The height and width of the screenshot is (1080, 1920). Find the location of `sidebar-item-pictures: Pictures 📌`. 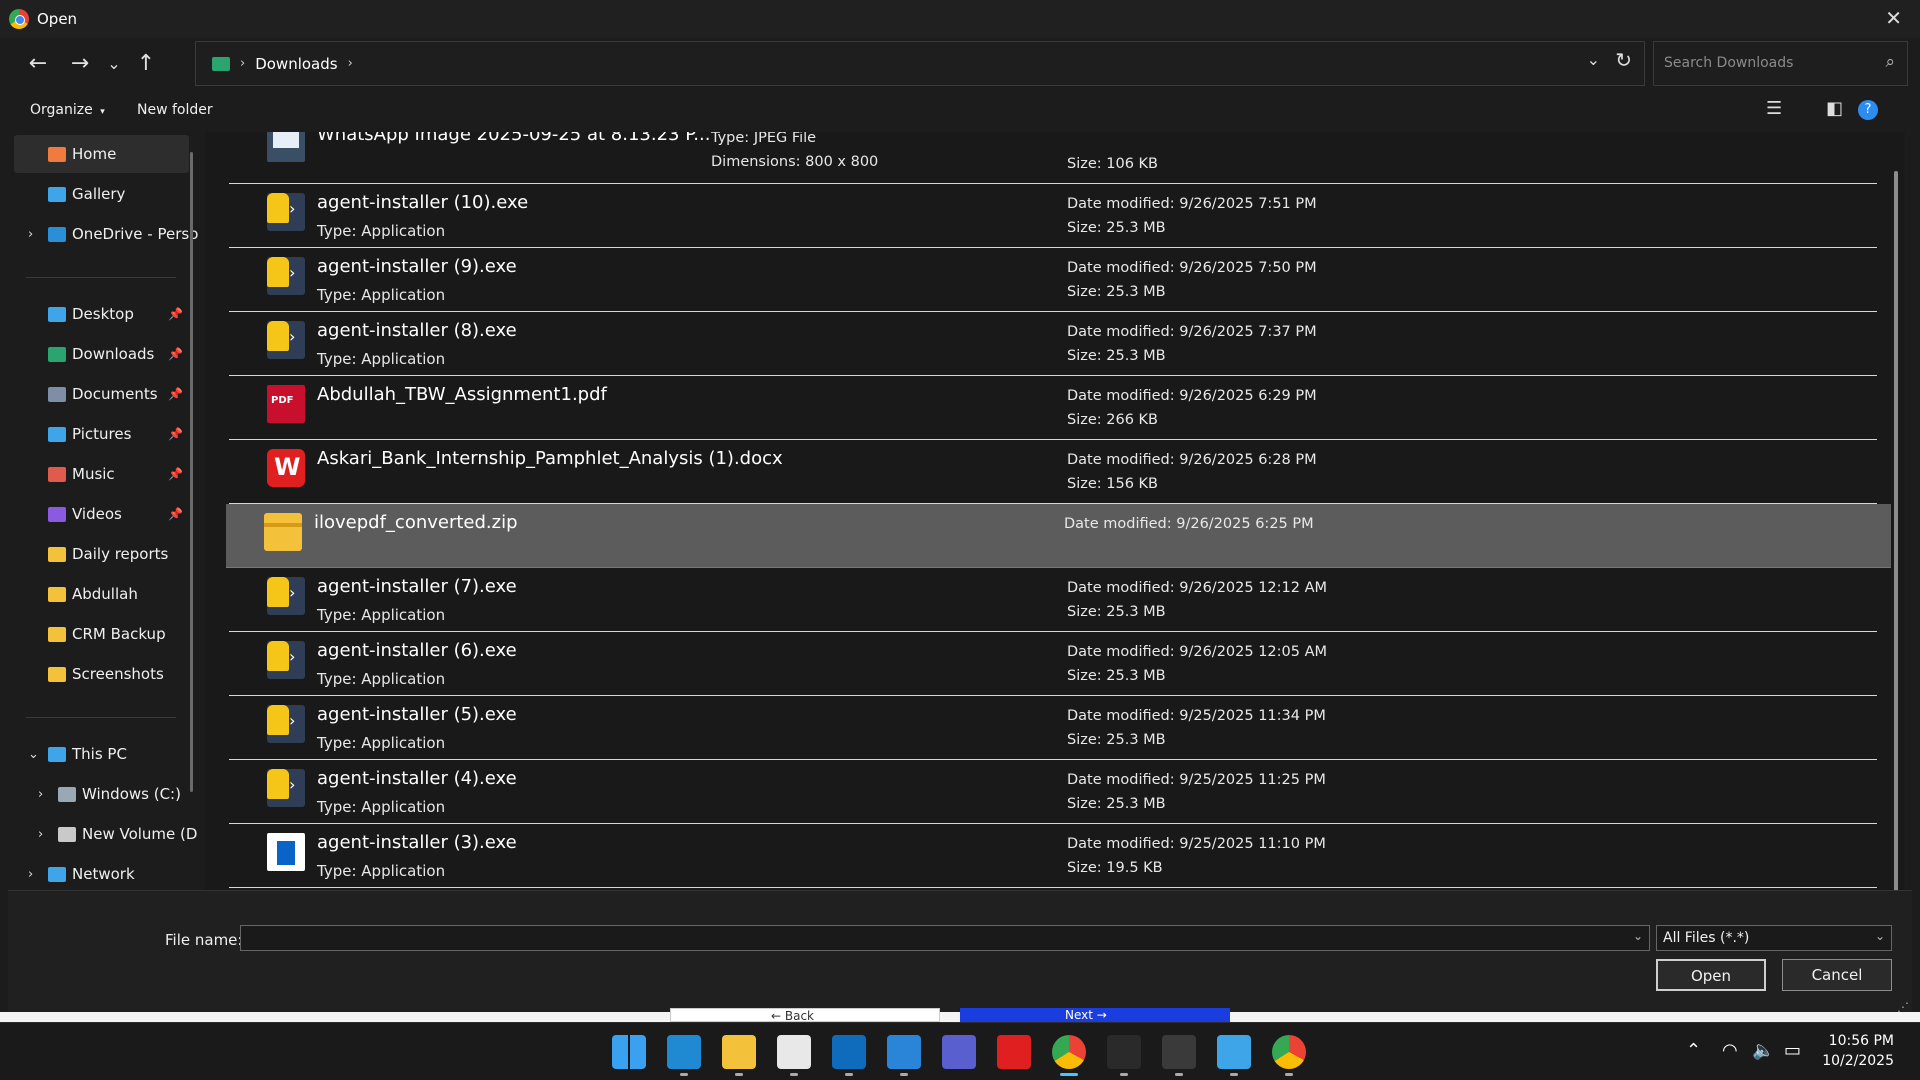

sidebar-item-pictures: Pictures 📌 is located at coordinates (101, 434).